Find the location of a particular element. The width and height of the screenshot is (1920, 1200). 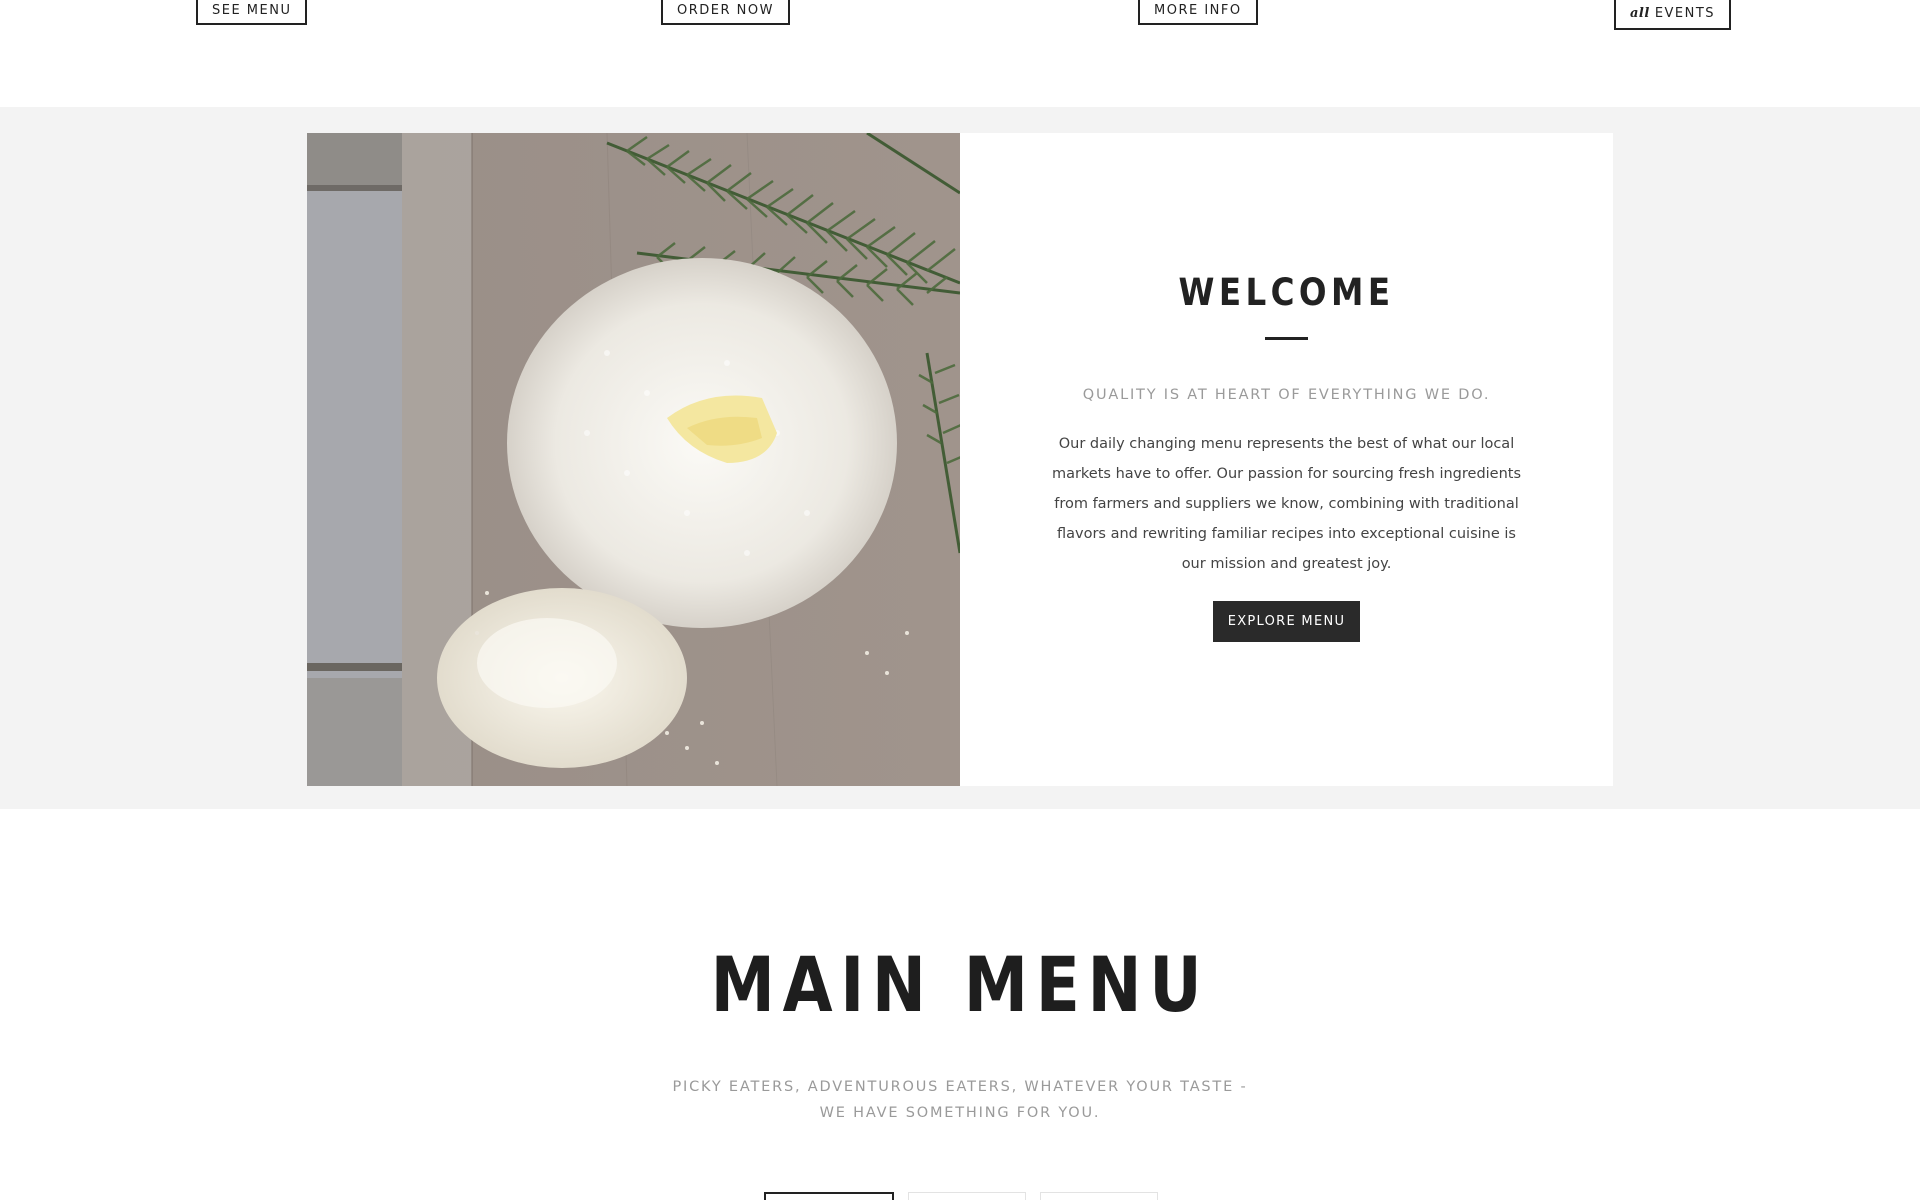

all-events-italic-label: all is located at coordinates (1640, 13).